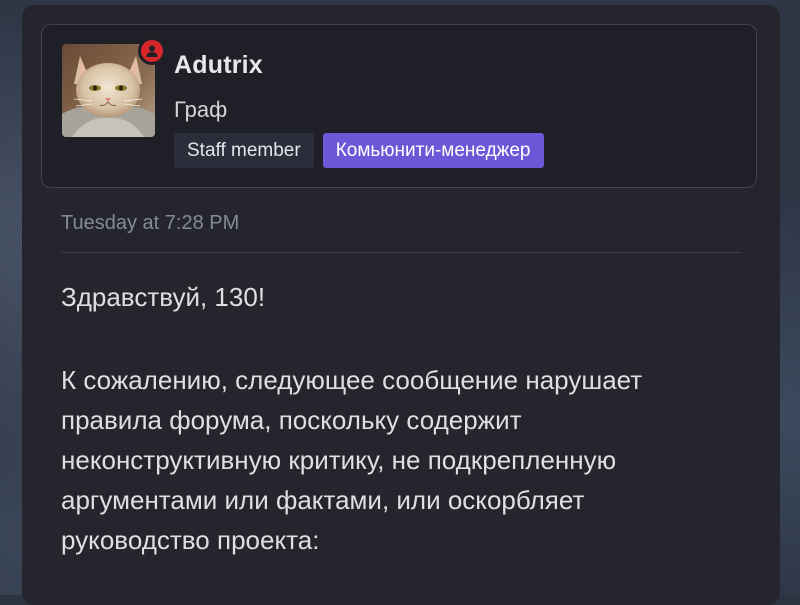  Describe the element at coordinates (323, 500) in the screenshot. I see `message-line: аргументами или фактами, или оскорбляет` at that location.